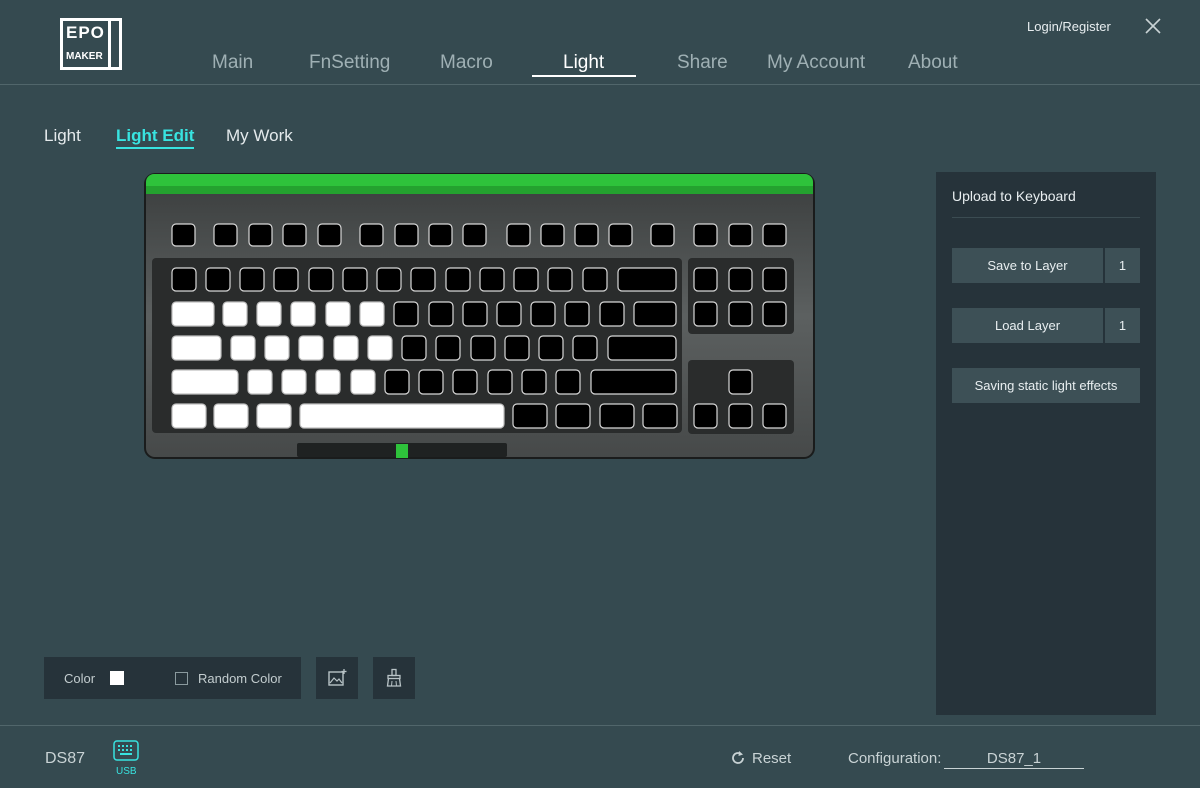  What do you see at coordinates (1153, 26) in the screenshot?
I see `close-icon` at bounding box center [1153, 26].